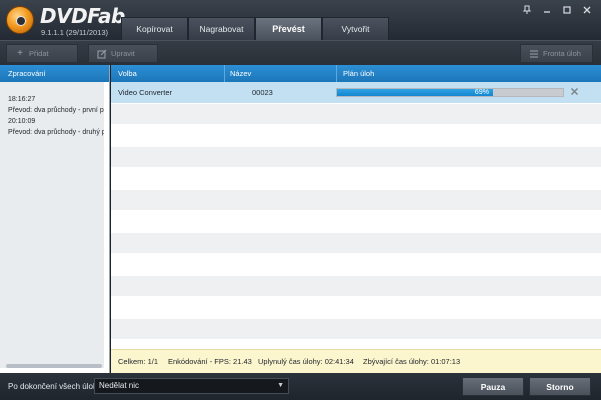 This screenshot has height=400, width=601. I want to click on task-progress-label: 69%, so click(481, 92).